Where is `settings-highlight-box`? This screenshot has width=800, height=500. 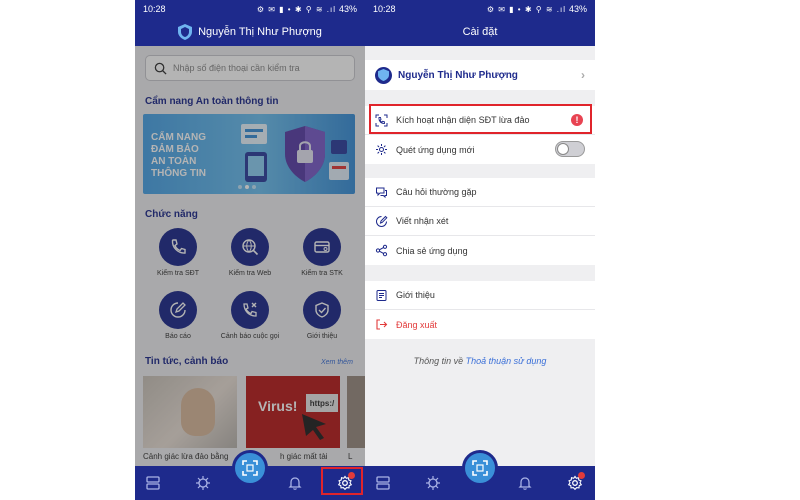
settings-highlight-box is located at coordinates (342, 481).